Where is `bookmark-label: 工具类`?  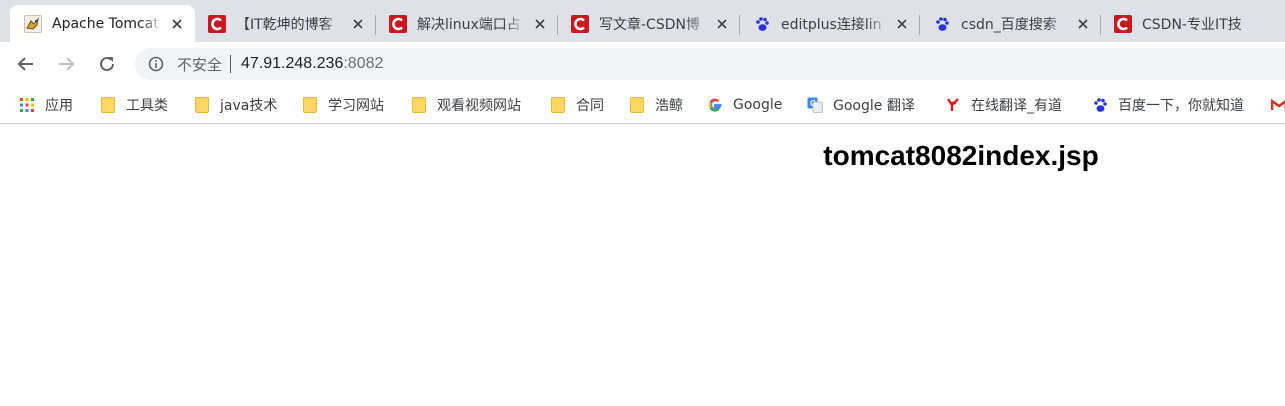
bookmark-label: 工具类 is located at coordinates (147, 106).